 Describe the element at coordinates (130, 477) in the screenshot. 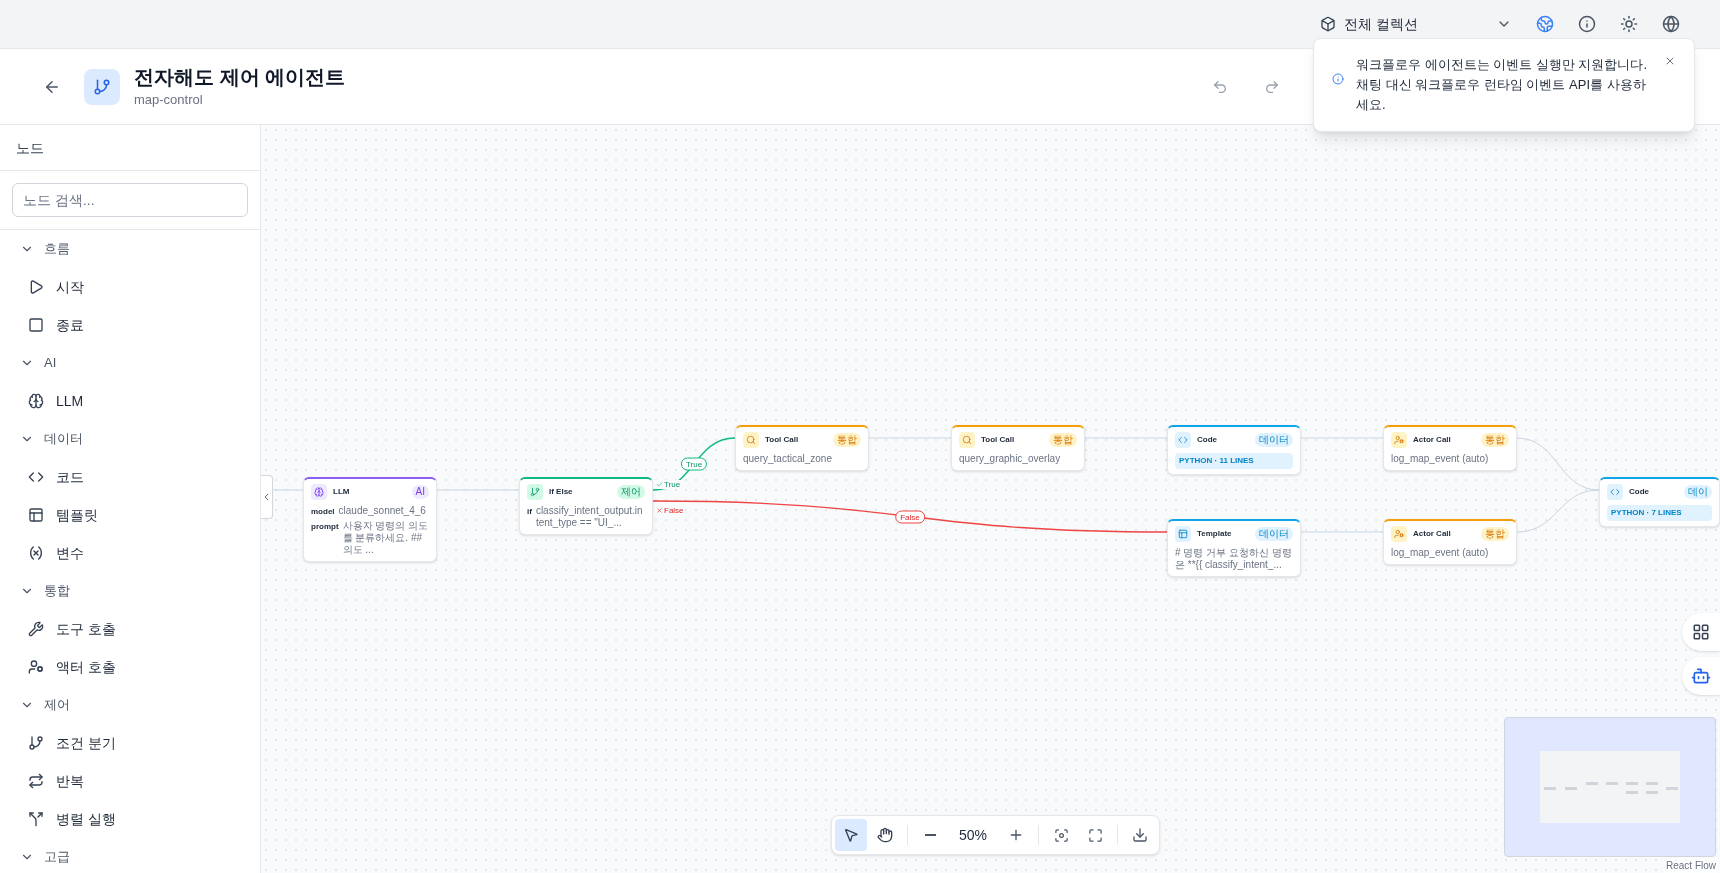

I see `node-palette-item: 코드` at that location.